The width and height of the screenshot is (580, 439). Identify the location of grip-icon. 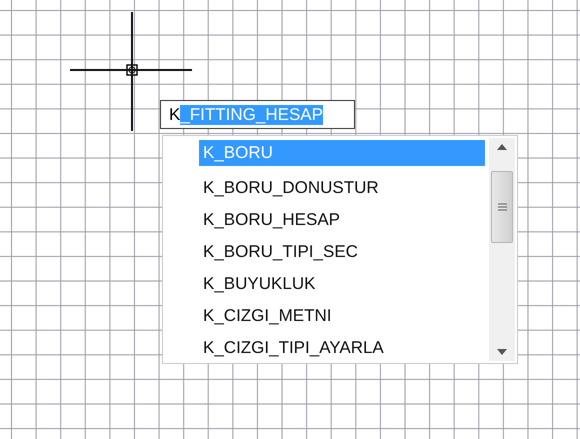
(502, 207).